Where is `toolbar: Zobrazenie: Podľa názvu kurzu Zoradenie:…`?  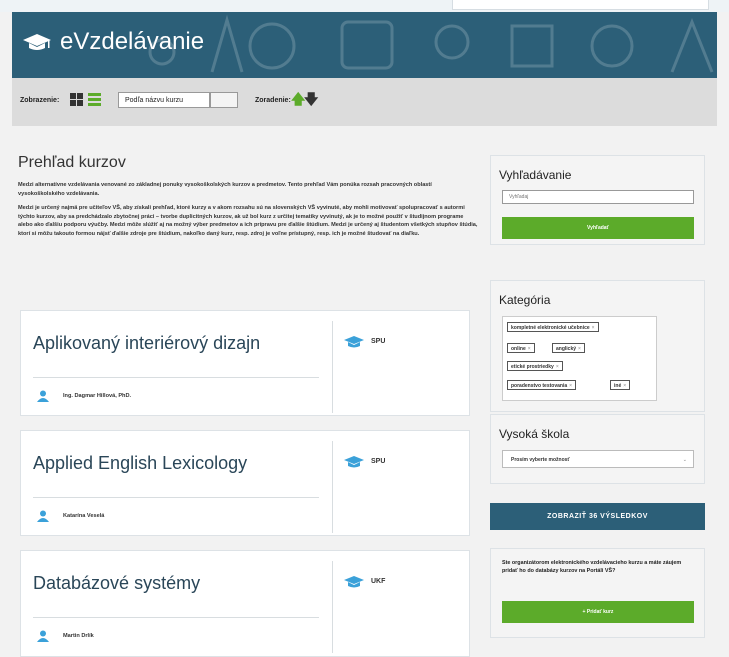 toolbar: Zobrazenie: Podľa názvu kurzu Zoradenie:… is located at coordinates (364, 102).